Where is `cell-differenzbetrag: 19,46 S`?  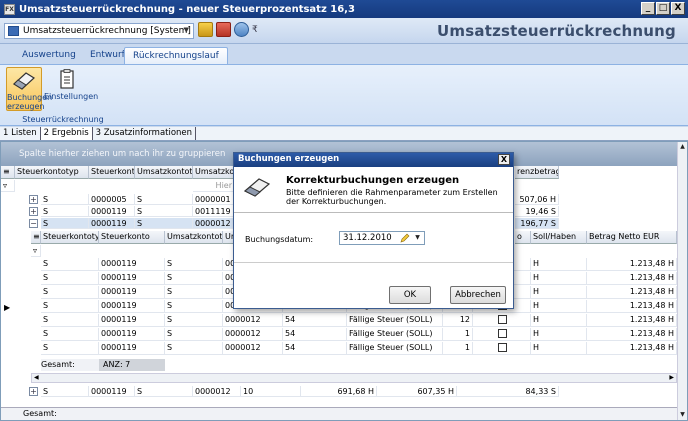 cell-differenzbetrag: 19,46 S is located at coordinates (537, 211).